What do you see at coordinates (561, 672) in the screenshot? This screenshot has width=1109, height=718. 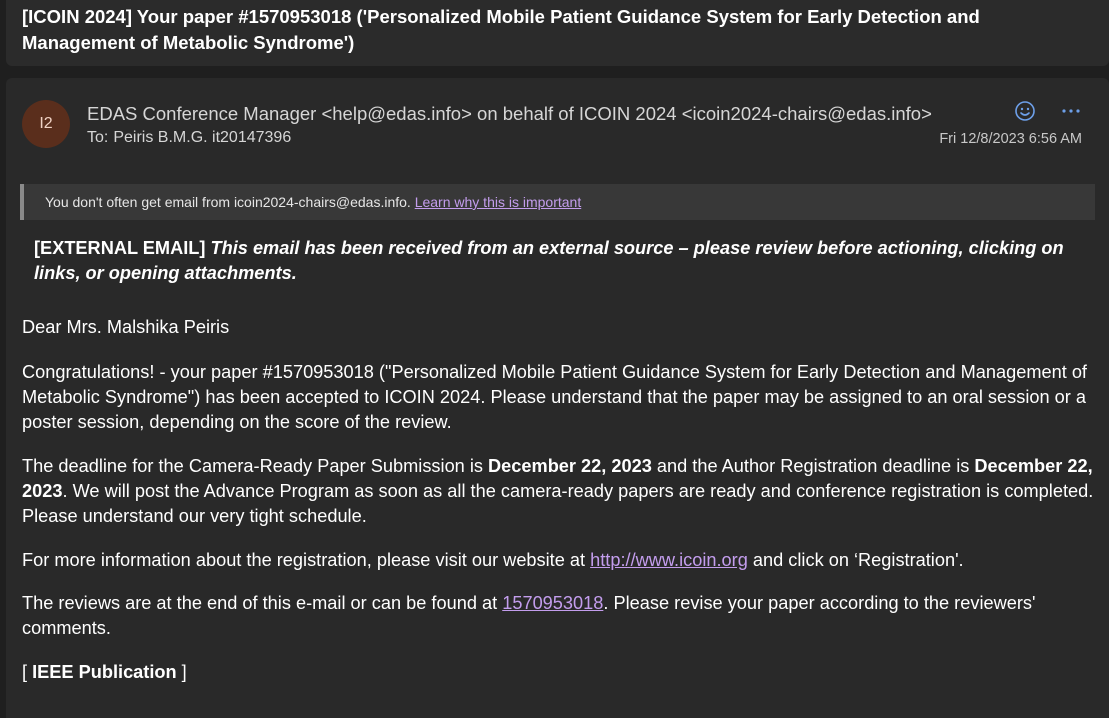 I see `section-heading: [ IEEE Publication ]` at bounding box center [561, 672].